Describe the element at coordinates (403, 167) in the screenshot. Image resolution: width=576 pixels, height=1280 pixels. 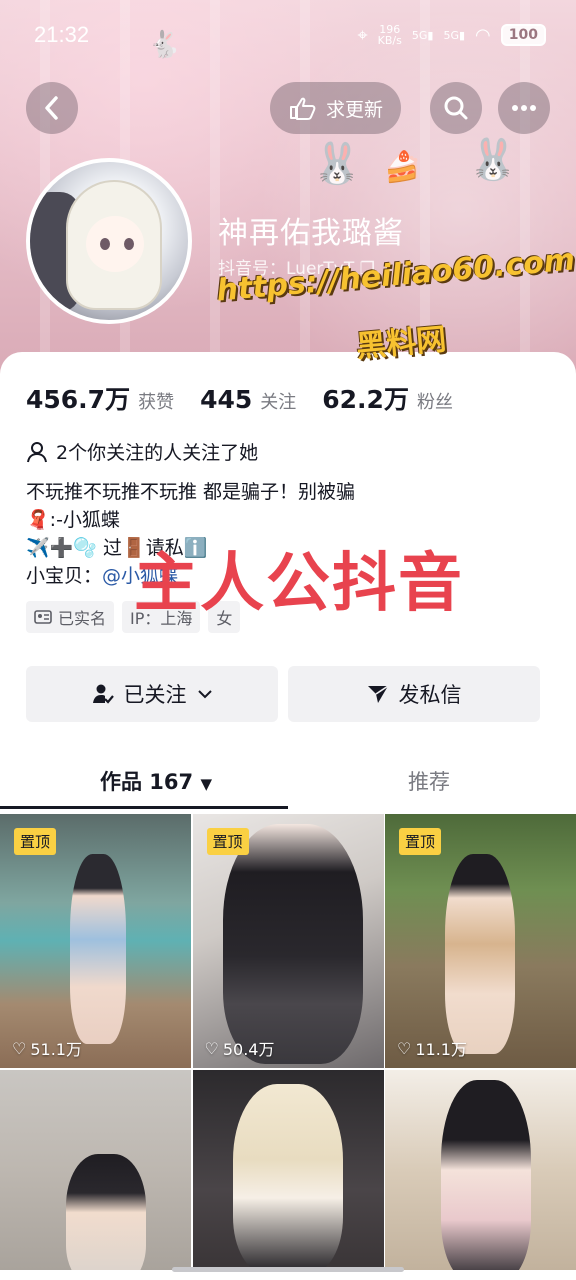
I see `cake-decoration-icon: 🍰` at that location.